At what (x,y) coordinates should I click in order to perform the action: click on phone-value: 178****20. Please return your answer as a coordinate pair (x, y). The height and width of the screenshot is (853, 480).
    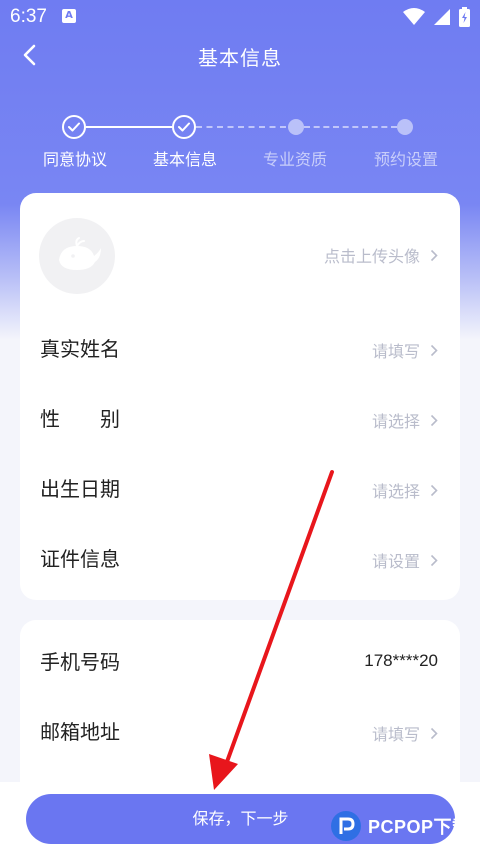
    Looking at the image, I should click on (401, 660).